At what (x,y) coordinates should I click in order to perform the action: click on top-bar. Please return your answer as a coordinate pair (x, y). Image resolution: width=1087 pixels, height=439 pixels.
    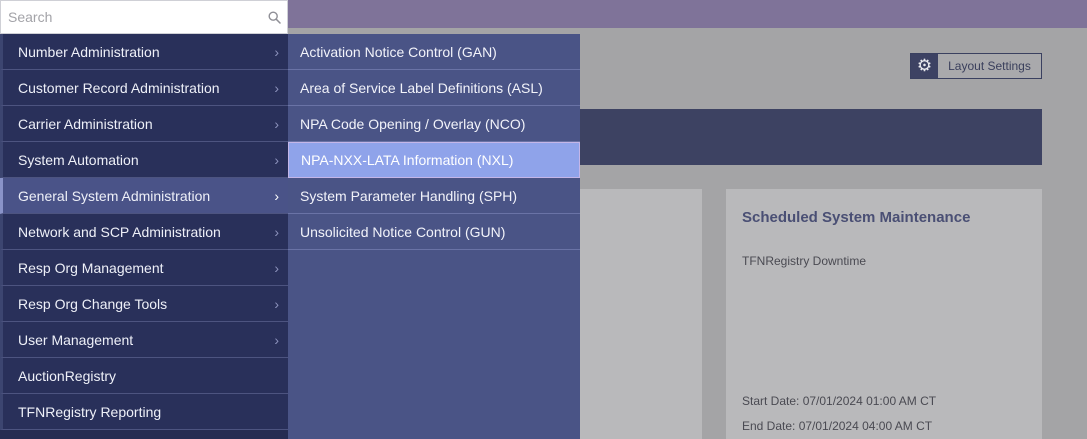
    Looking at the image, I should click on (687, 14).